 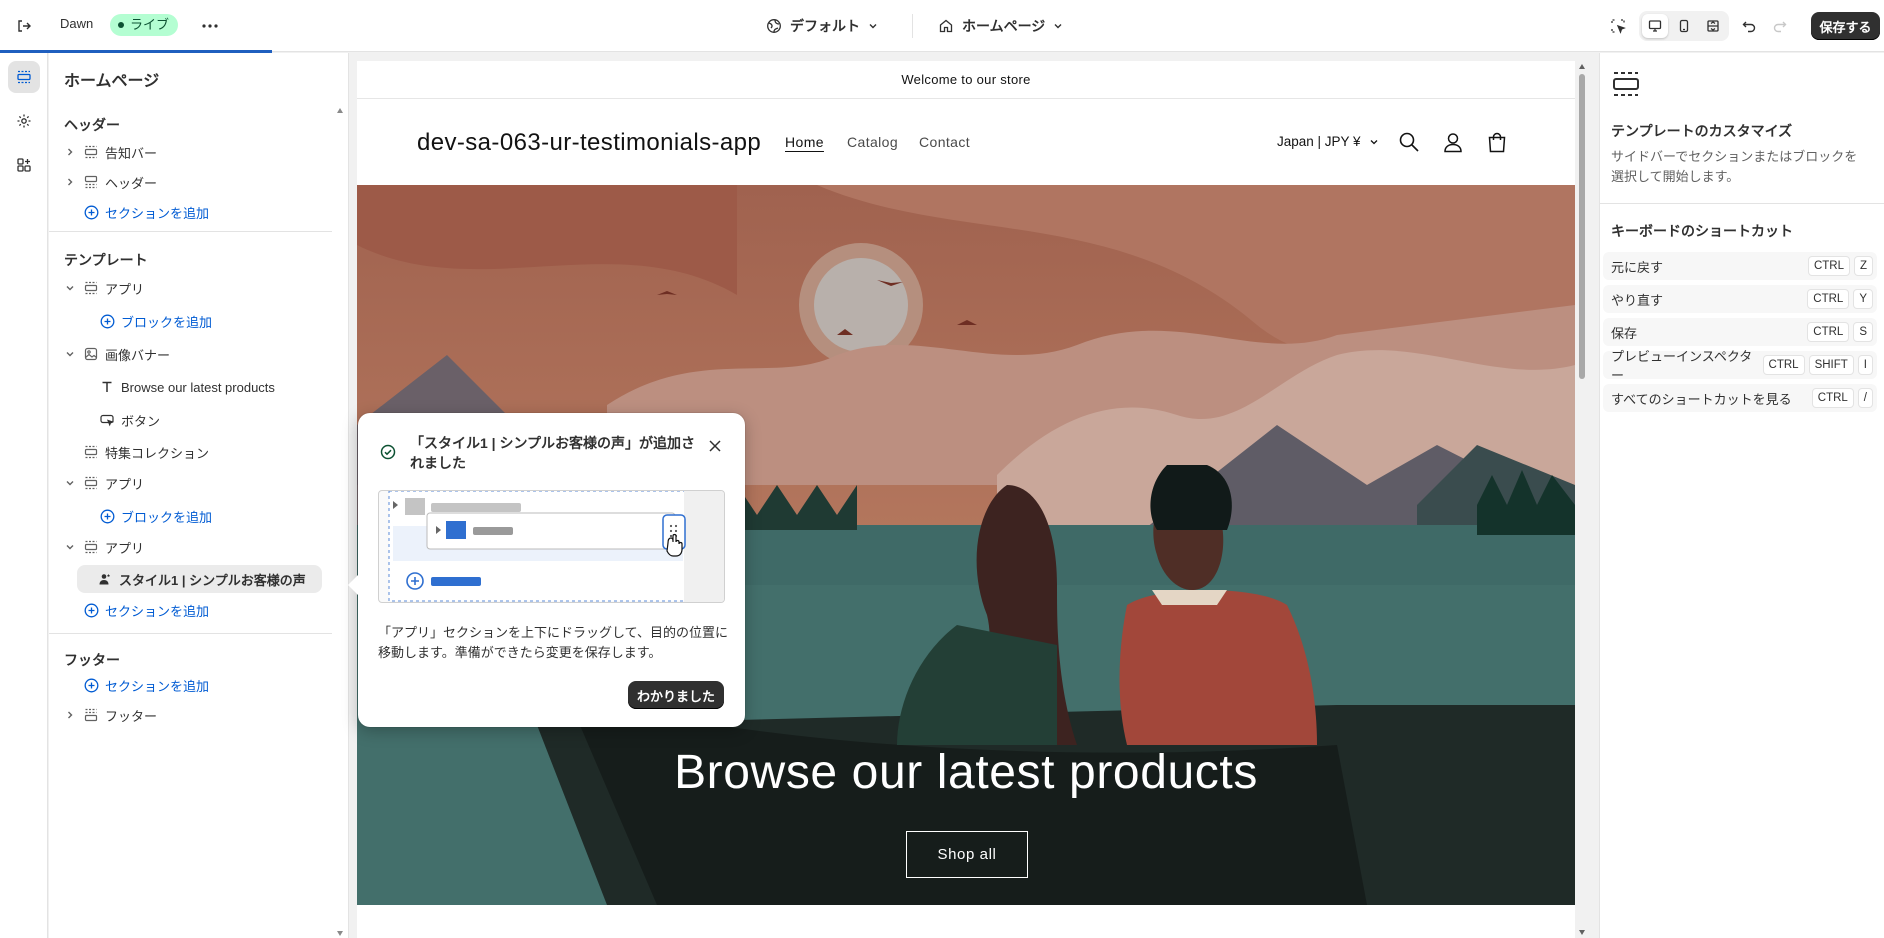 I want to click on shop-all-button: Shop all, so click(x=967, y=854).